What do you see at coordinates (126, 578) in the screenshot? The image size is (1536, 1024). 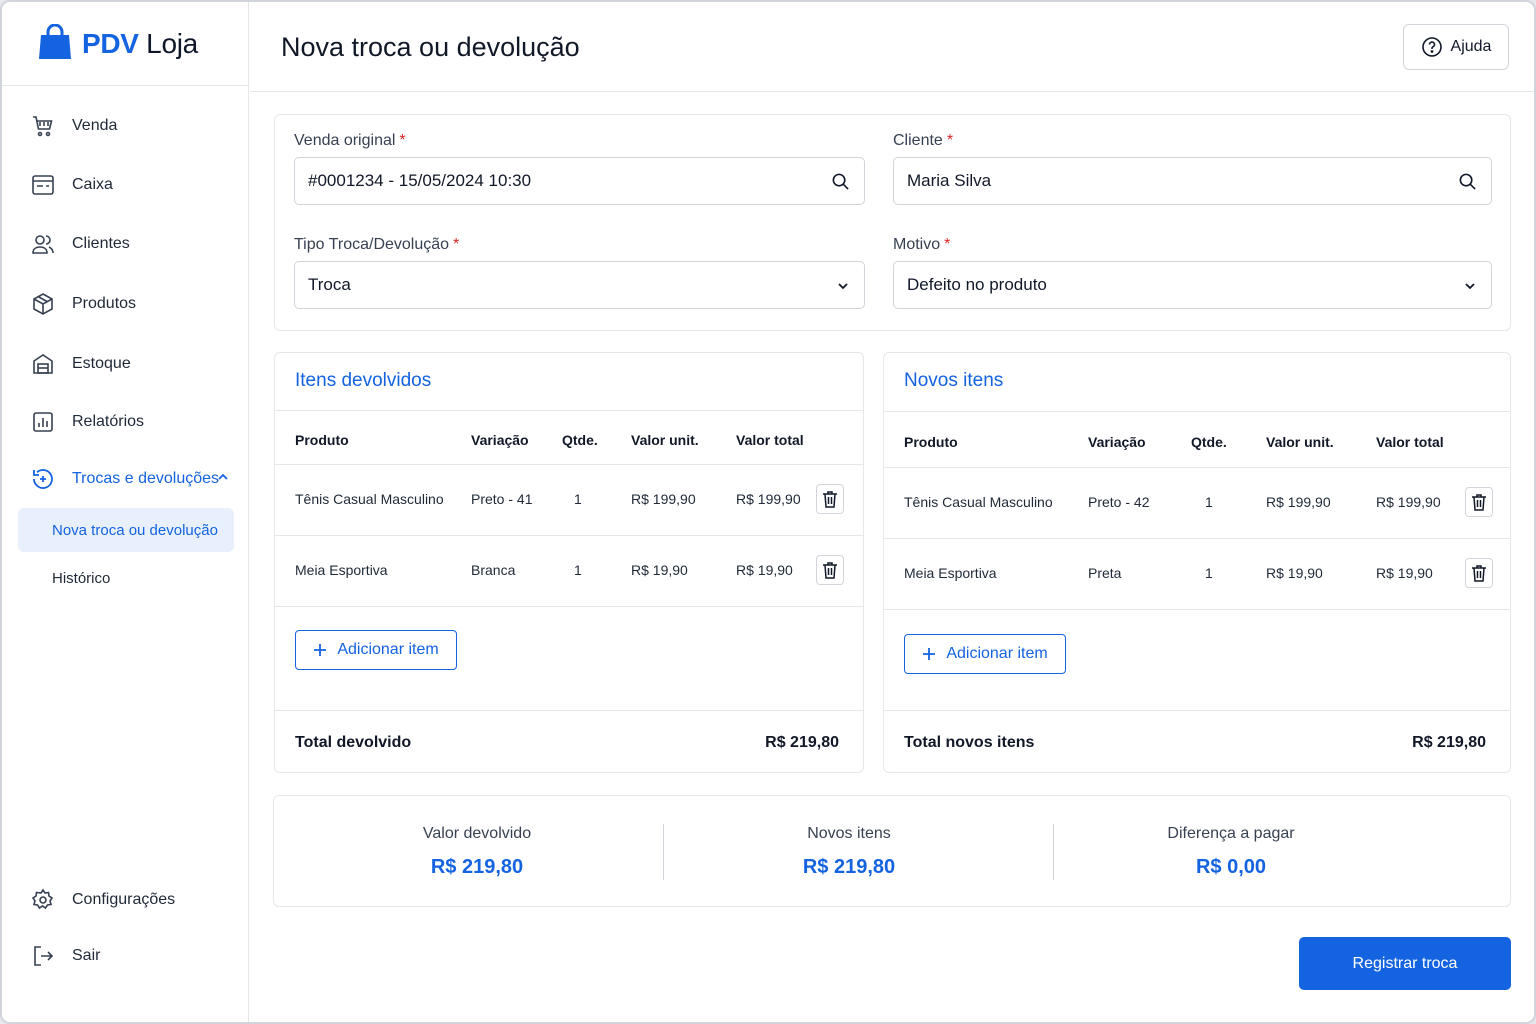 I see `sidebar-subitem-historico: Histórico` at bounding box center [126, 578].